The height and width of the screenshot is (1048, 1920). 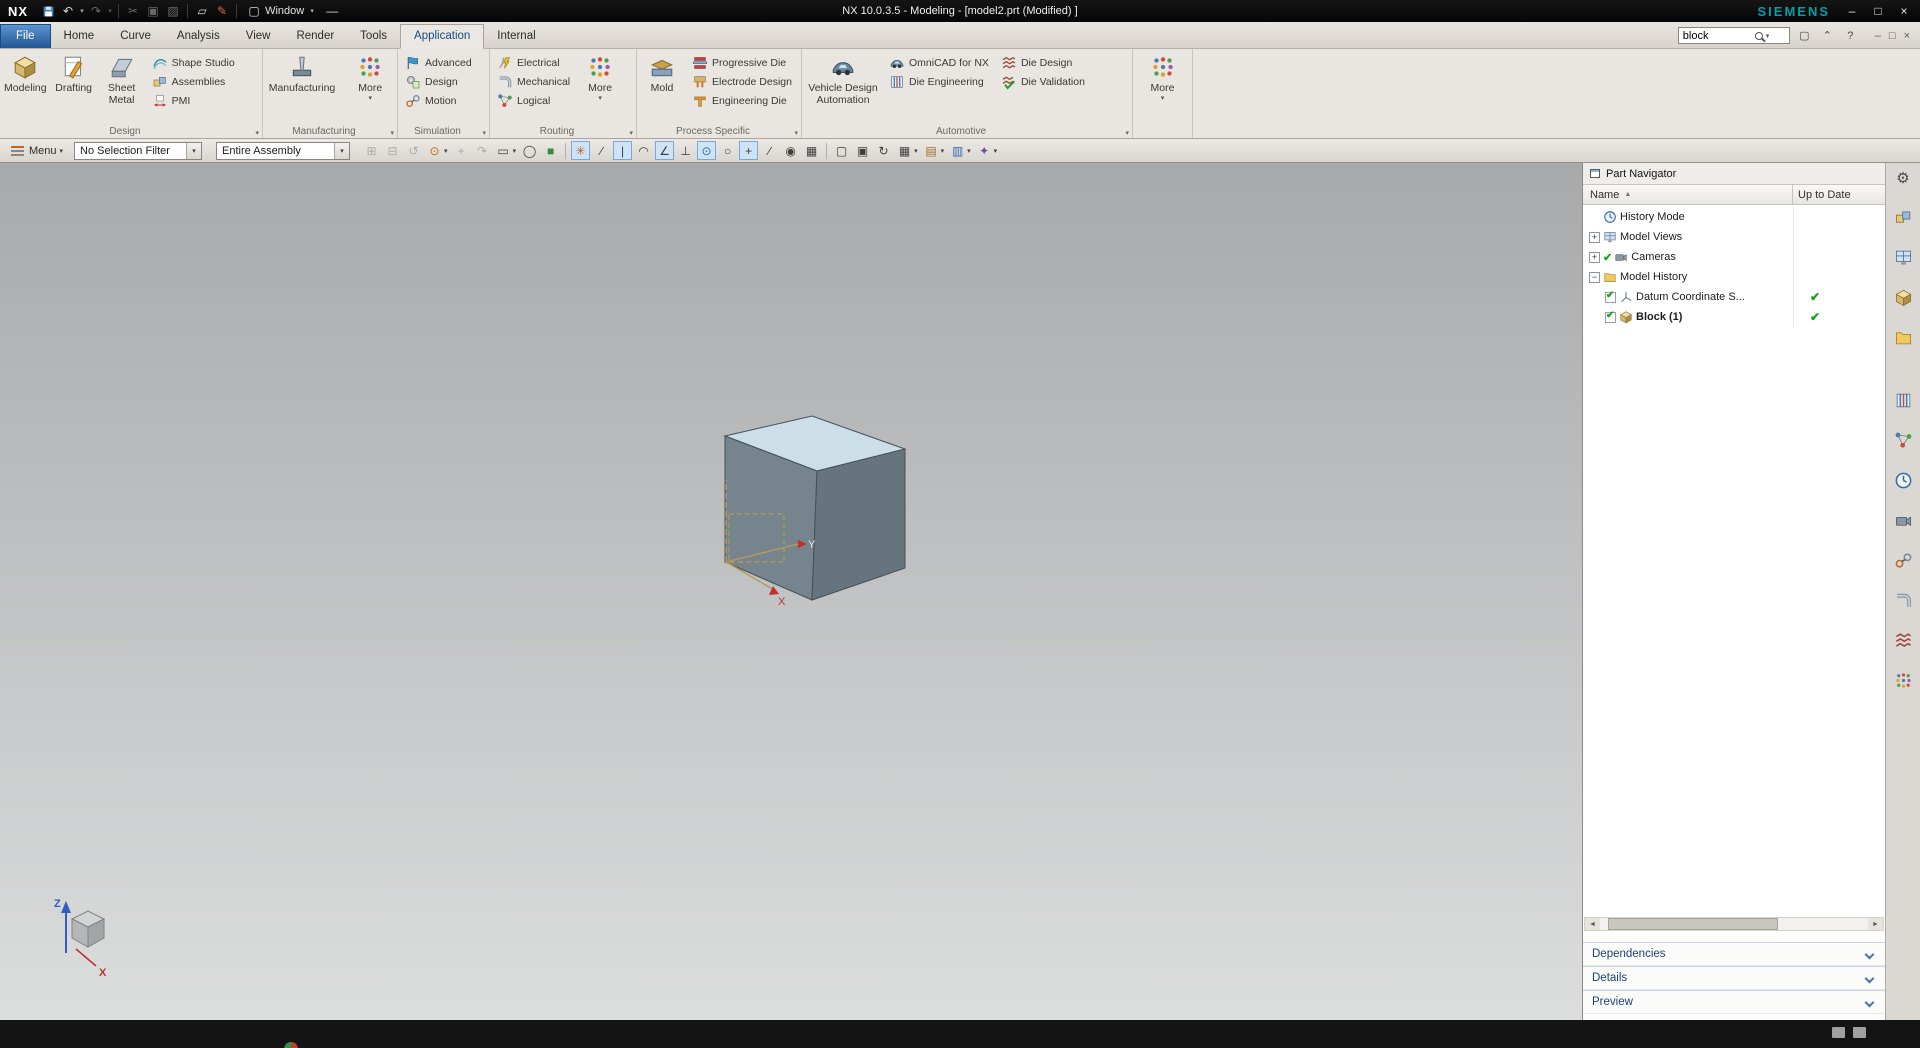 I want to click on paste-icon: ▨, so click(x=173, y=11).